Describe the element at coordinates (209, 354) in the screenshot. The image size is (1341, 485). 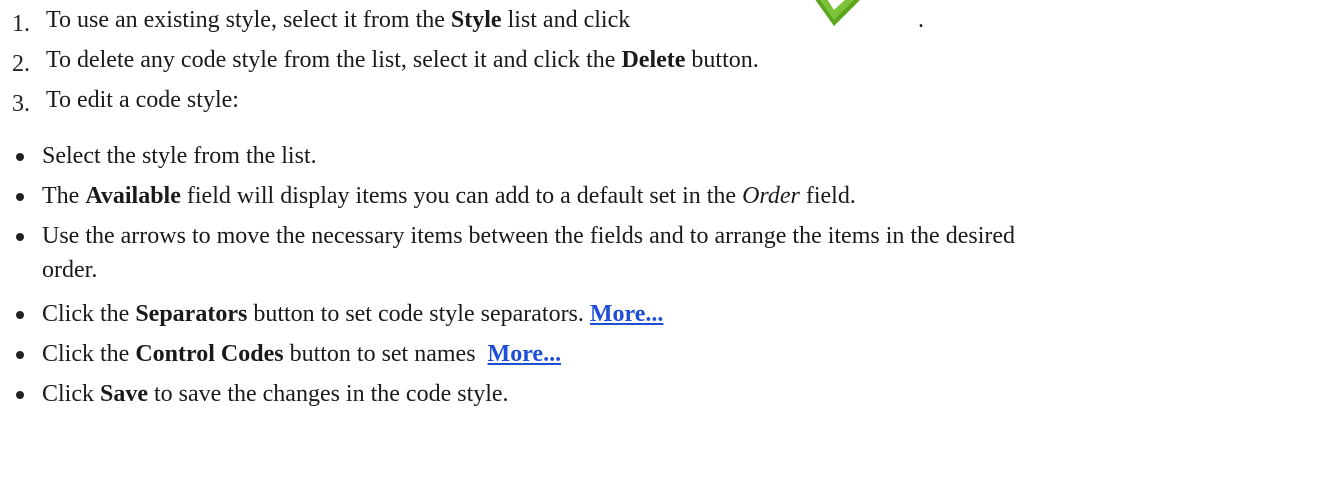
I see `control-codes-term: Control Codes` at that location.